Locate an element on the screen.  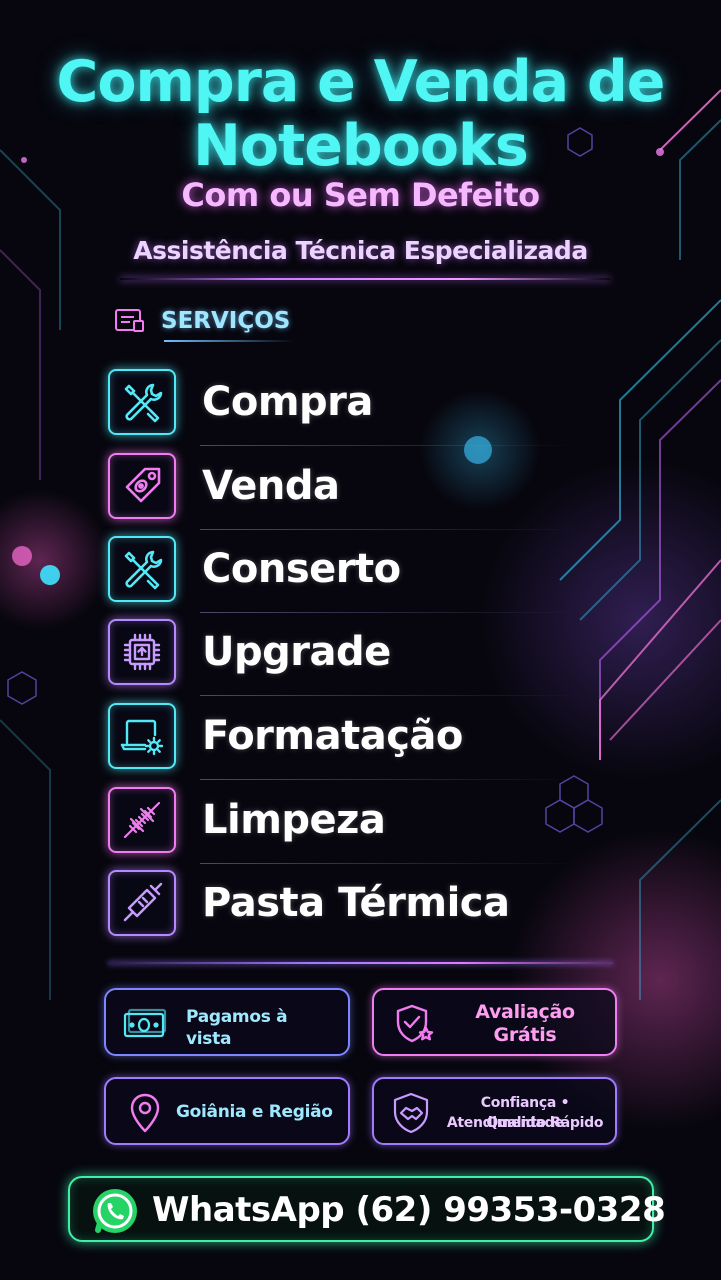
services-bottom-divider is located at coordinates (360, 963).